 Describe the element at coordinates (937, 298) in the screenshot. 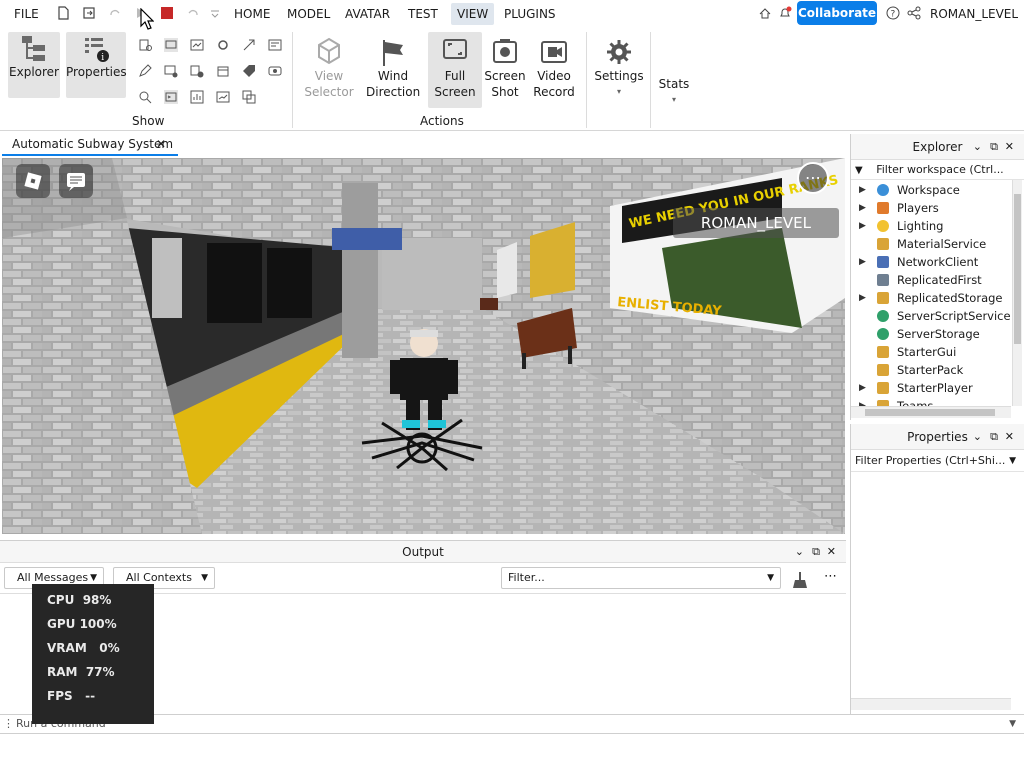

I see `tree-item-replicatedstorage: ▶ ReplicatedStorage` at that location.